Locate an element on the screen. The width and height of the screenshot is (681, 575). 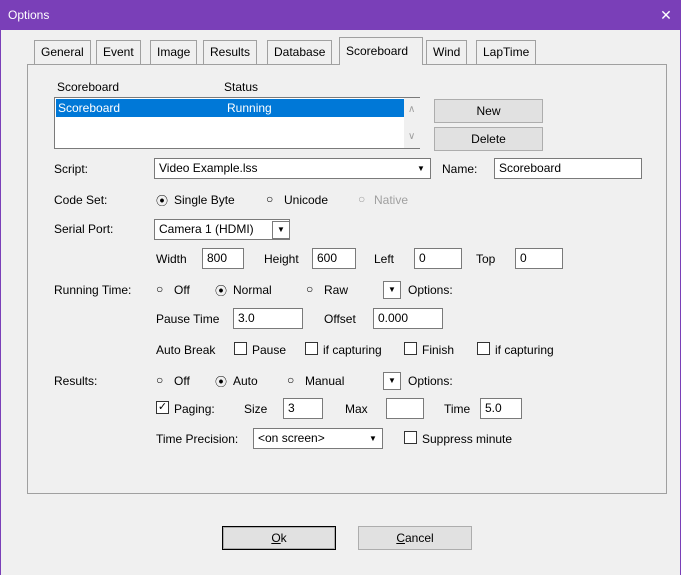
checkbox-suppress-minute is located at coordinates (410, 437).